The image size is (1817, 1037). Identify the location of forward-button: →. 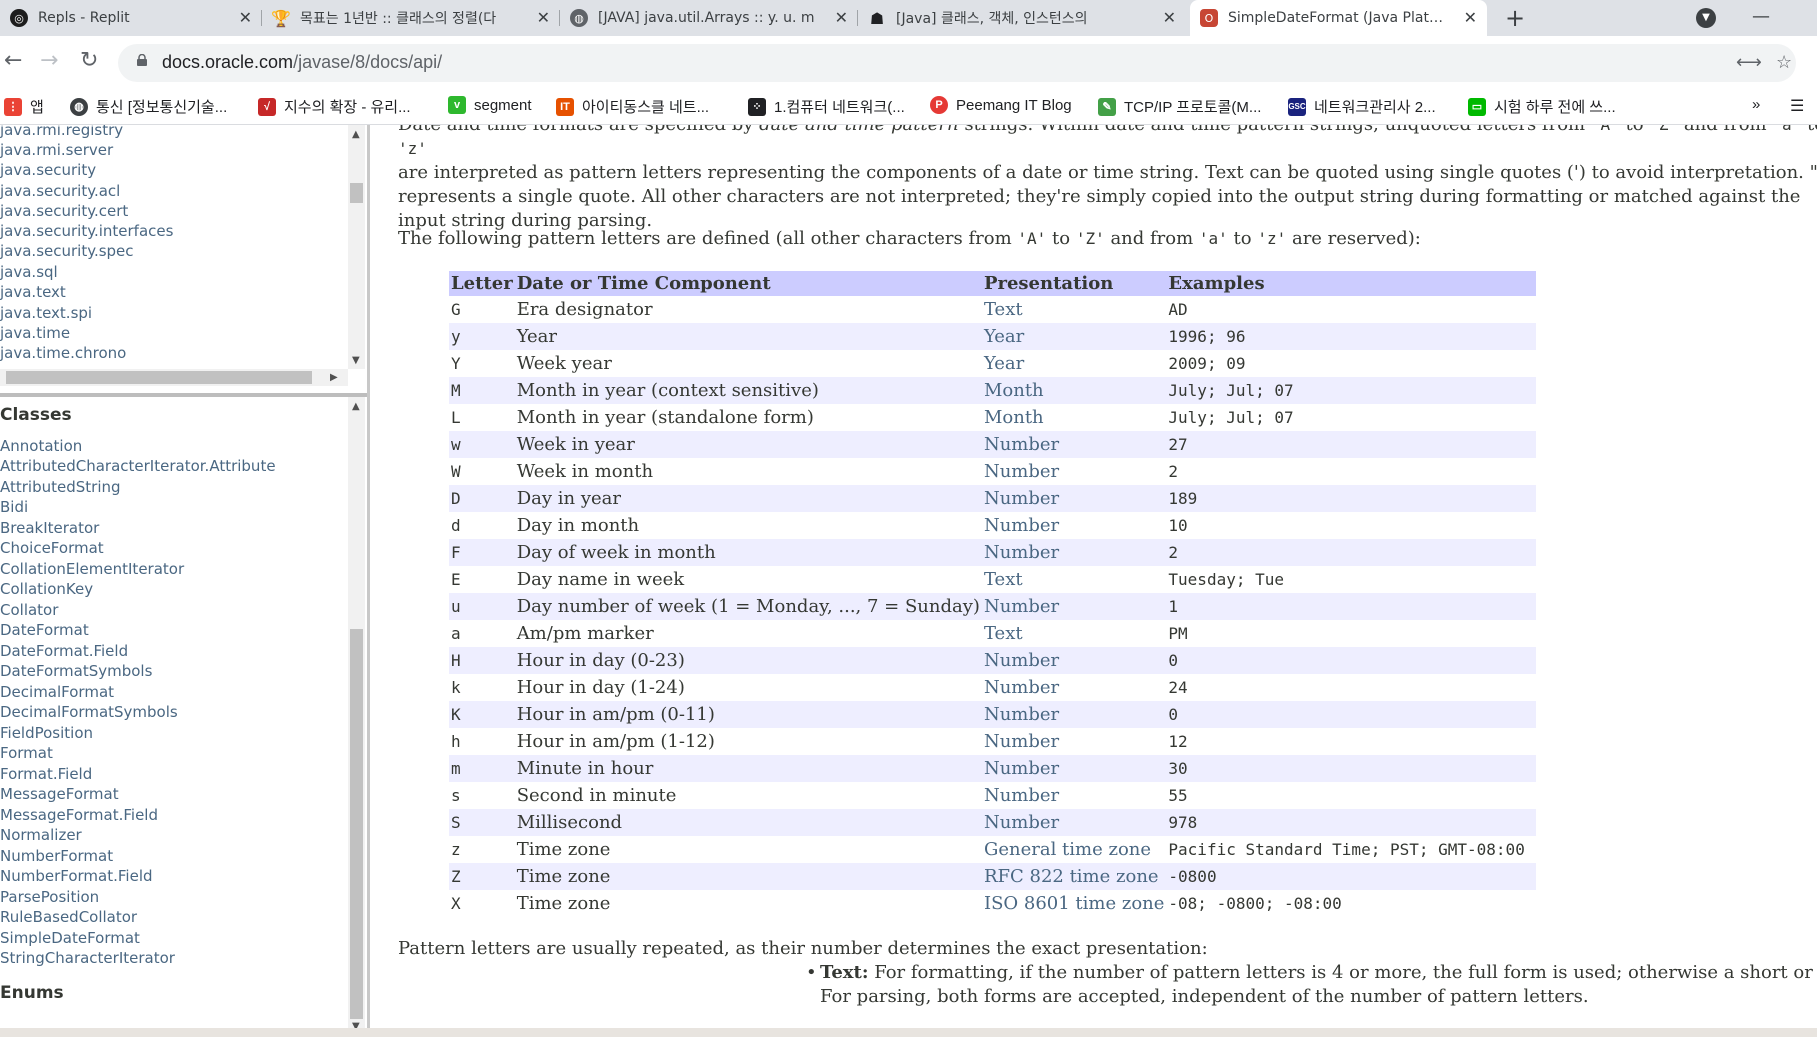
(49, 60).